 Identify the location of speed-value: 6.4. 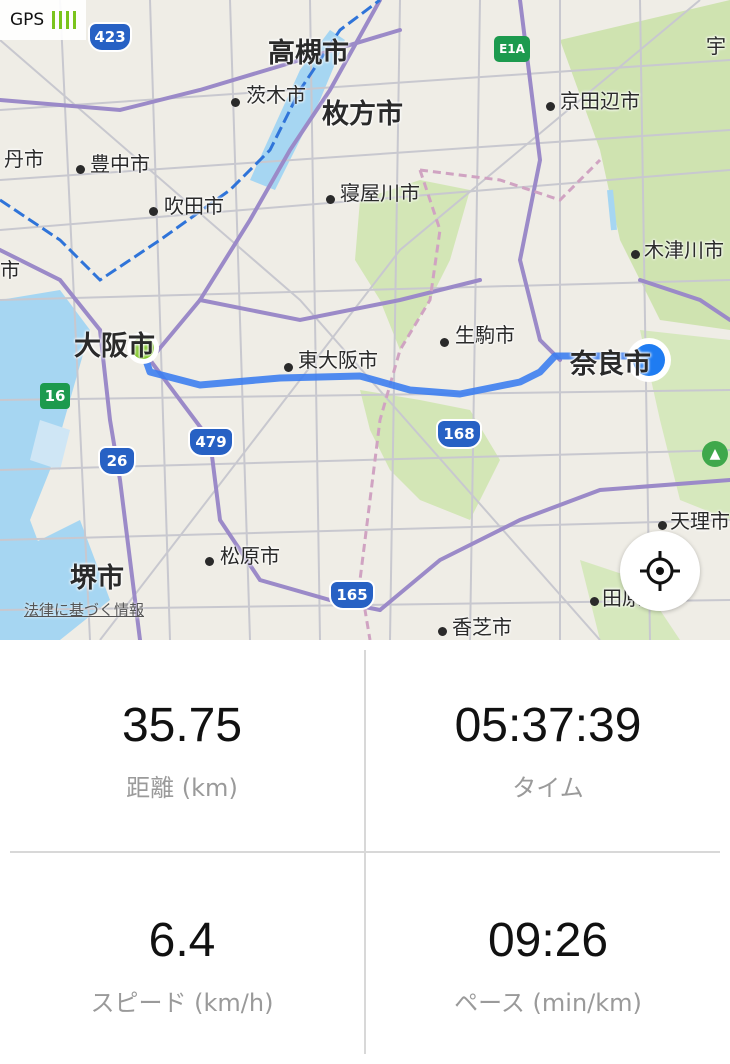
(182, 940).